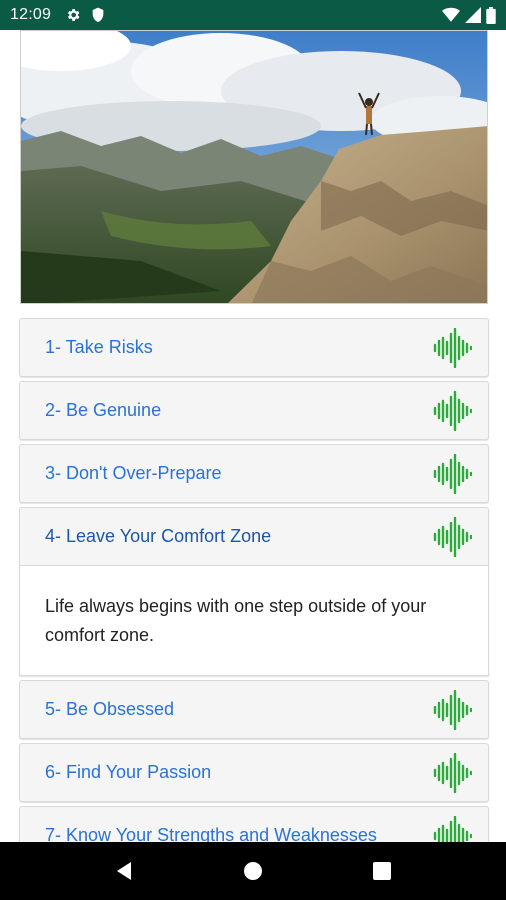  I want to click on wifi-icon, so click(451, 14).